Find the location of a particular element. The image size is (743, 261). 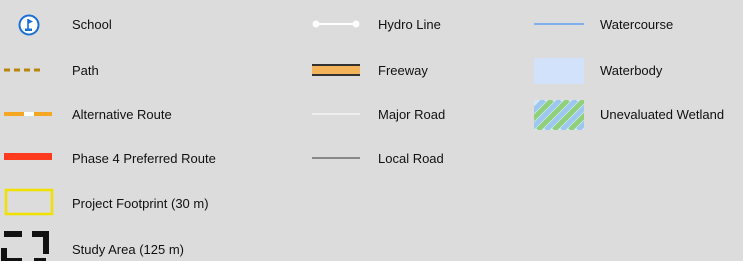

legend-item-waterbody: Waterbody is located at coordinates (635, 71).